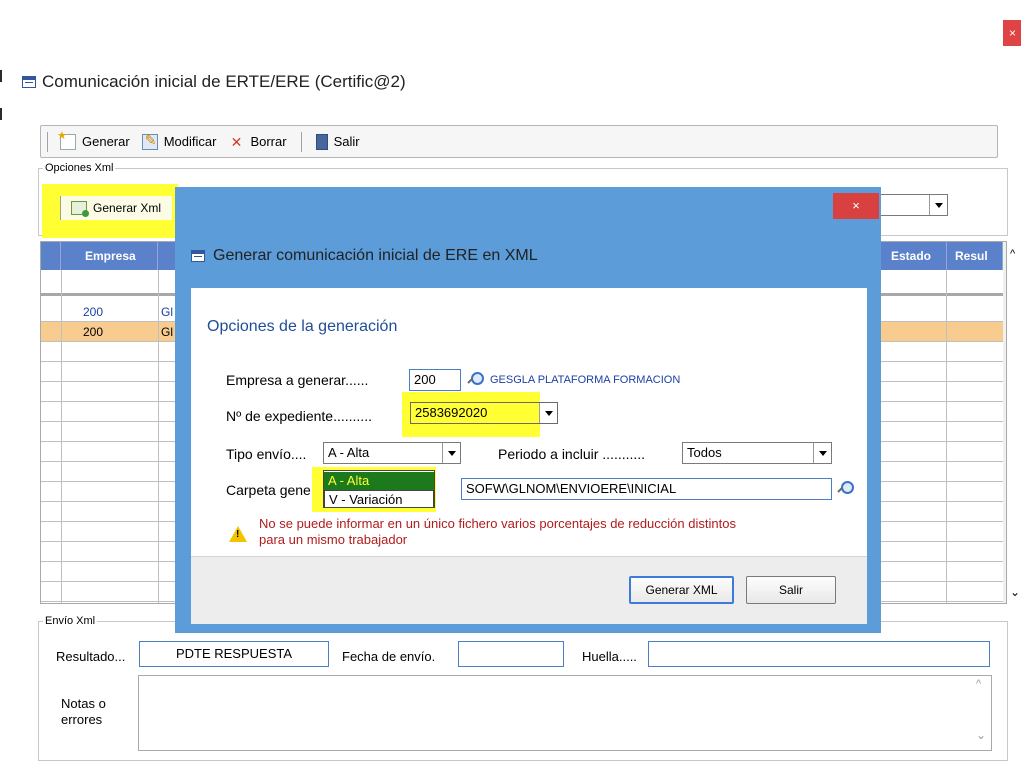 The height and width of the screenshot is (761, 1021). What do you see at coordinates (51, 256) in the screenshot?
I see `grid-header-indicator` at bounding box center [51, 256].